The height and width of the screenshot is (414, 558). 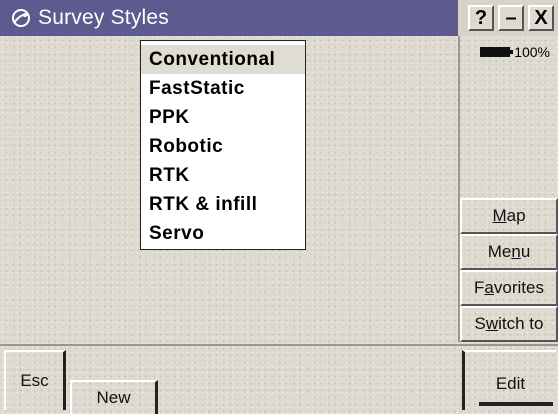 What do you see at coordinates (21, 18) in the screenshot?
I see `app-logo-icon` at bounding box center [21, 18].